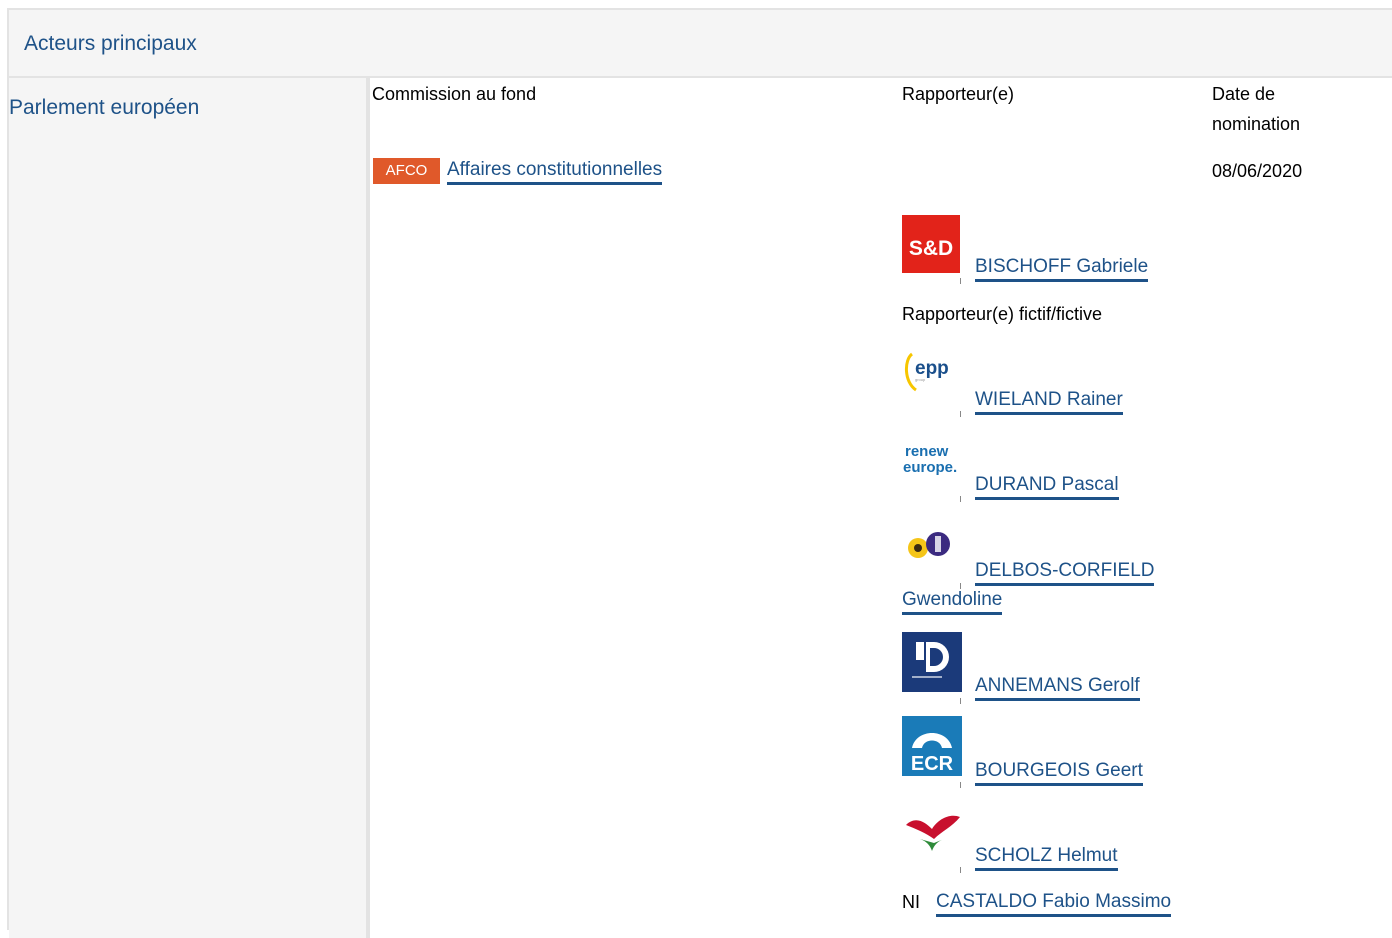 The height and width of the screenshot is (938, 1392). What do you see at coordinates (104, 107) in the screenshot?
I see `institution-name: Parlement européen` at bounding box center [104, 107].